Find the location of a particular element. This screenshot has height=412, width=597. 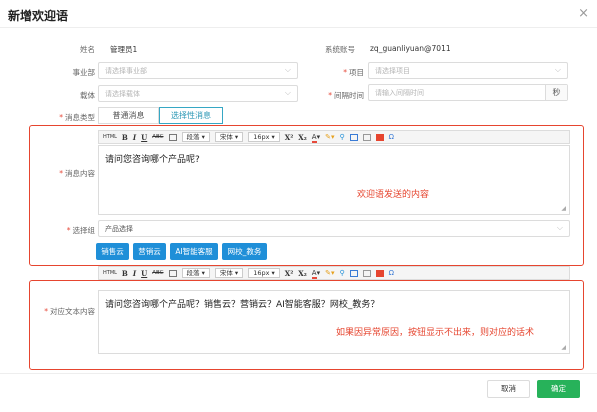

name-label: 姓名 is located at coordinates (87, 49).